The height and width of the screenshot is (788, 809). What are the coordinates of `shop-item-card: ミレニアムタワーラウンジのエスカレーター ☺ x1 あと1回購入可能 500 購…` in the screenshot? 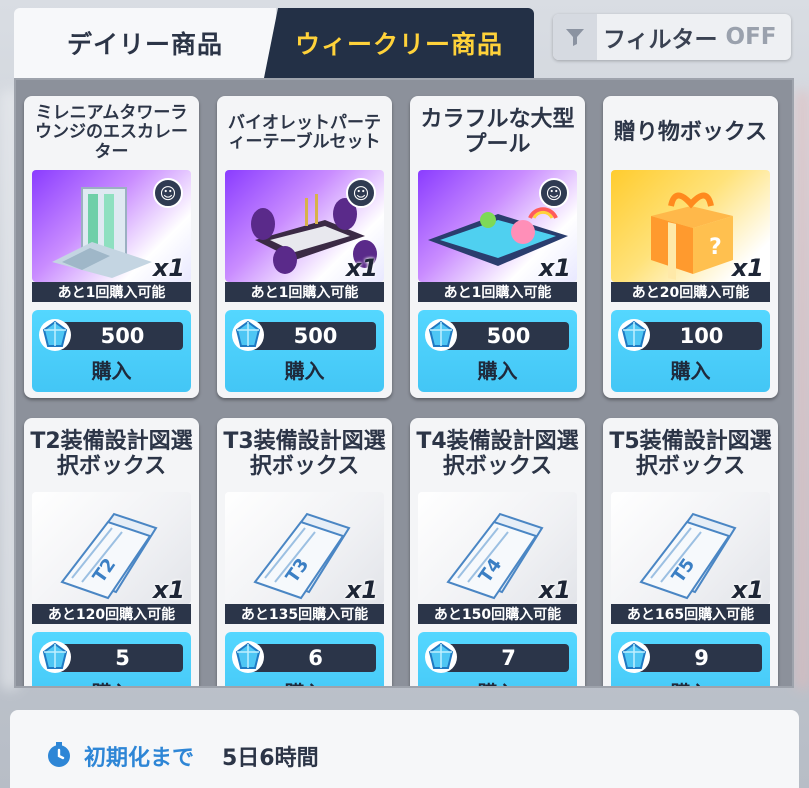 It's located at (111, 247).